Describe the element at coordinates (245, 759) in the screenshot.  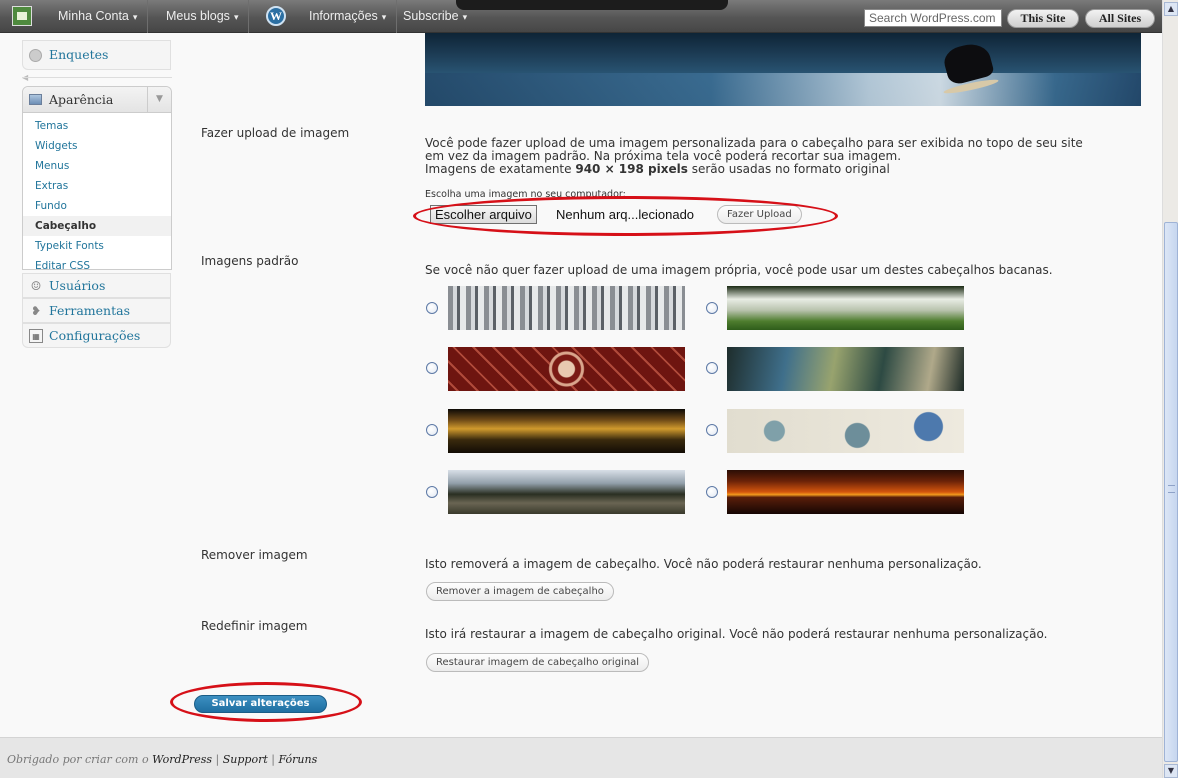
I see `footer-support-link: Support` at that location.